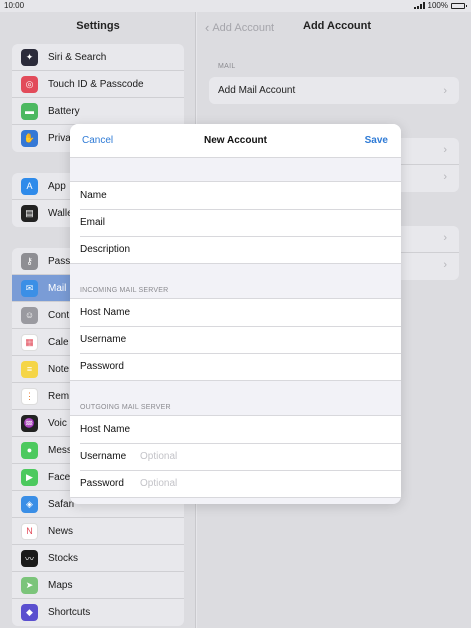 The height and width of the screenshot is (628, 471). What do you see at coordinates (159, 483) in the screenshot?
I see `password-placeholder: Optional` at bounding box center [159, 483].